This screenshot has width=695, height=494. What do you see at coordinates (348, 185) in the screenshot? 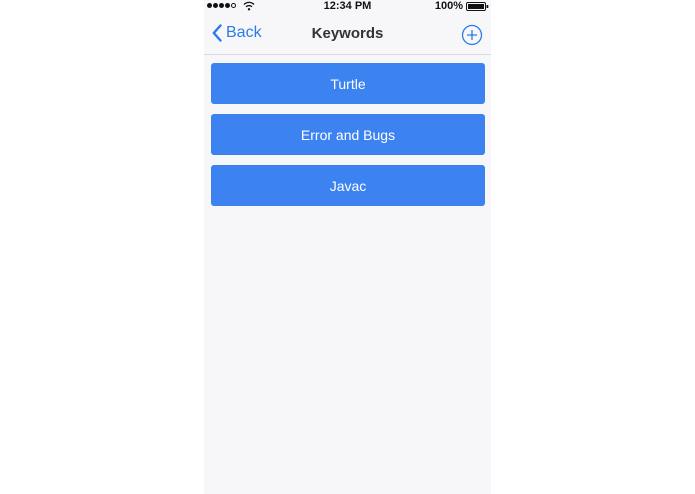
I see `keyword-button-javac: Javac` at bounding box center [348, 185].